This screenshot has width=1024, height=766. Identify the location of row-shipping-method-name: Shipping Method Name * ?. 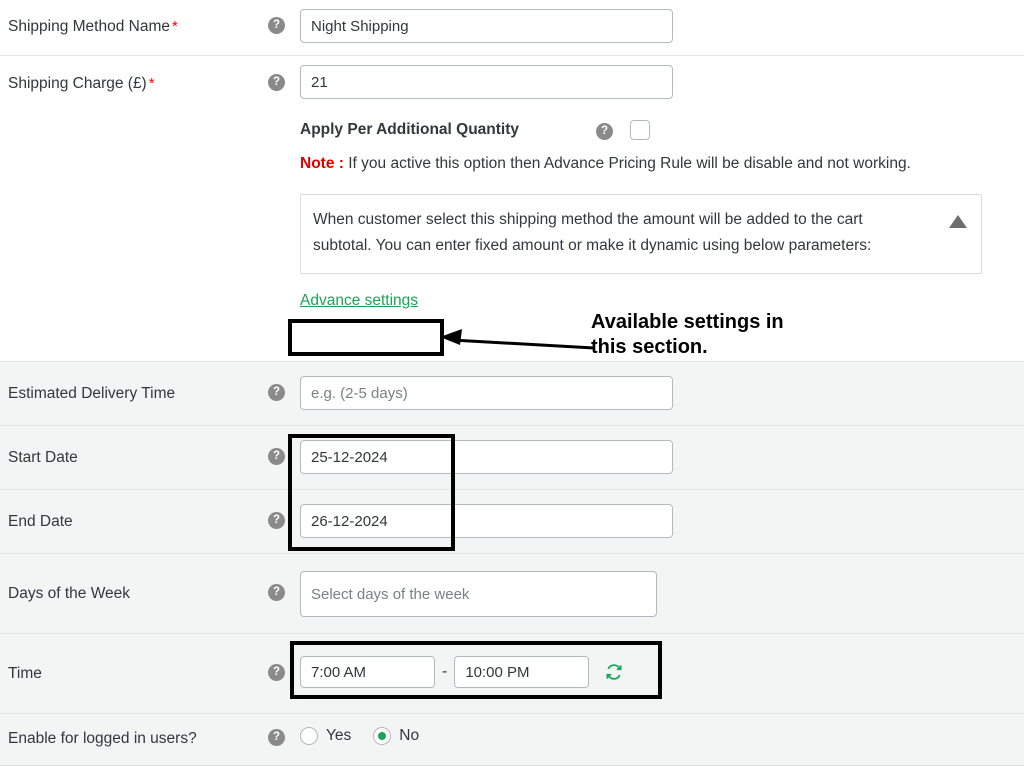
(512, 28).